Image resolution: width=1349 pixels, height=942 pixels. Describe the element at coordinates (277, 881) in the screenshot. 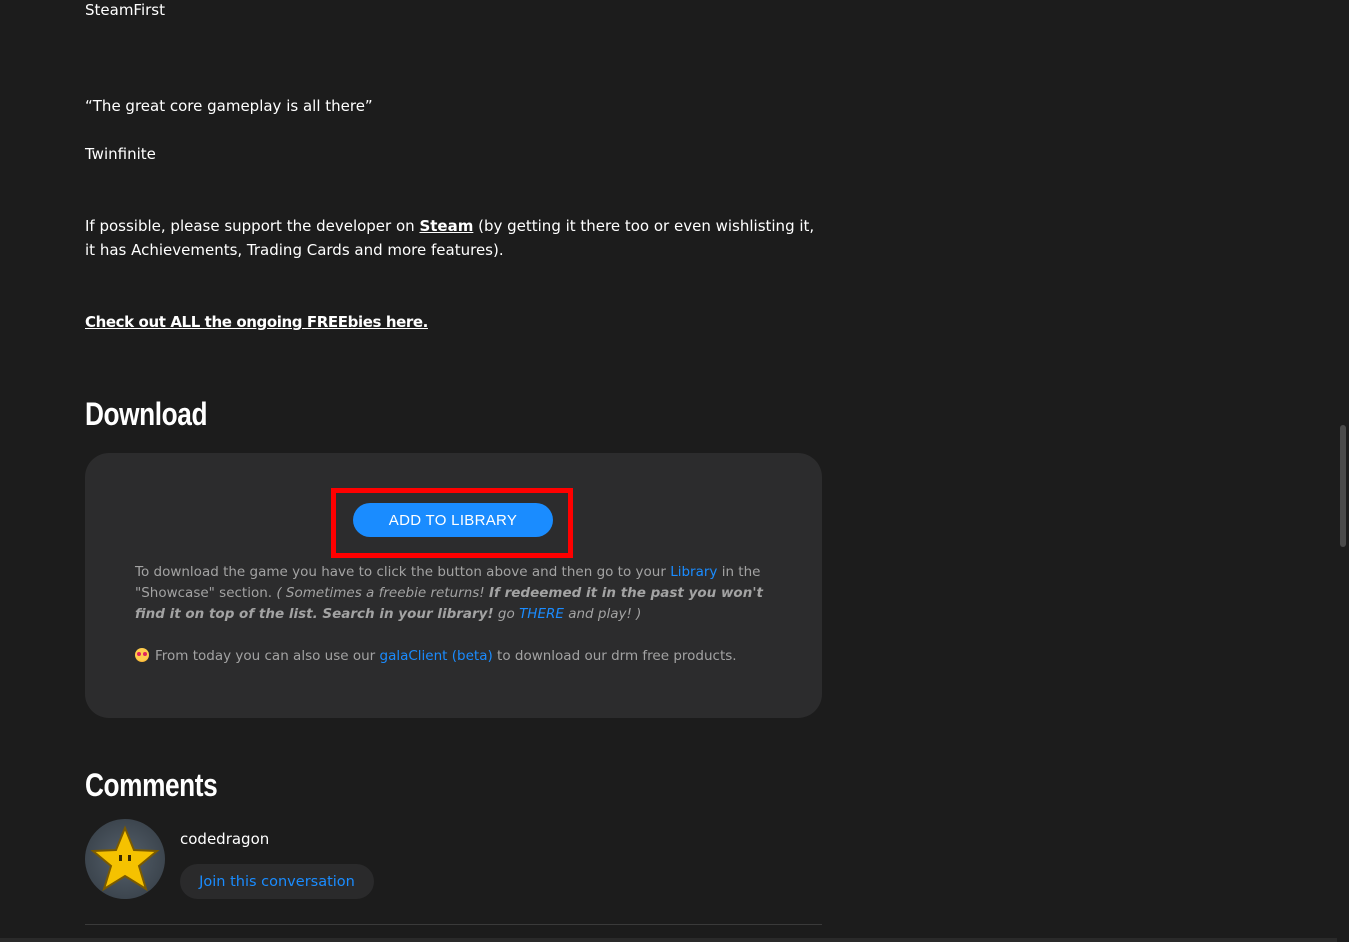

I see `join-conversation-button: Join this conversation` at that location.